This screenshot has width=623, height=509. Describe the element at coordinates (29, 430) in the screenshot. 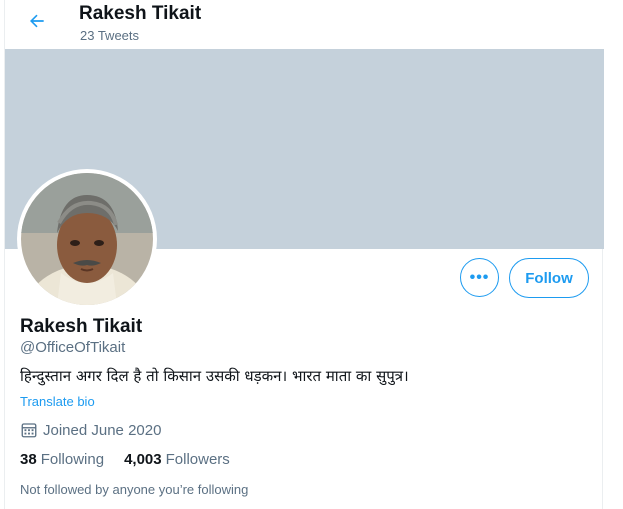

I see `calendar-icon` at that location.